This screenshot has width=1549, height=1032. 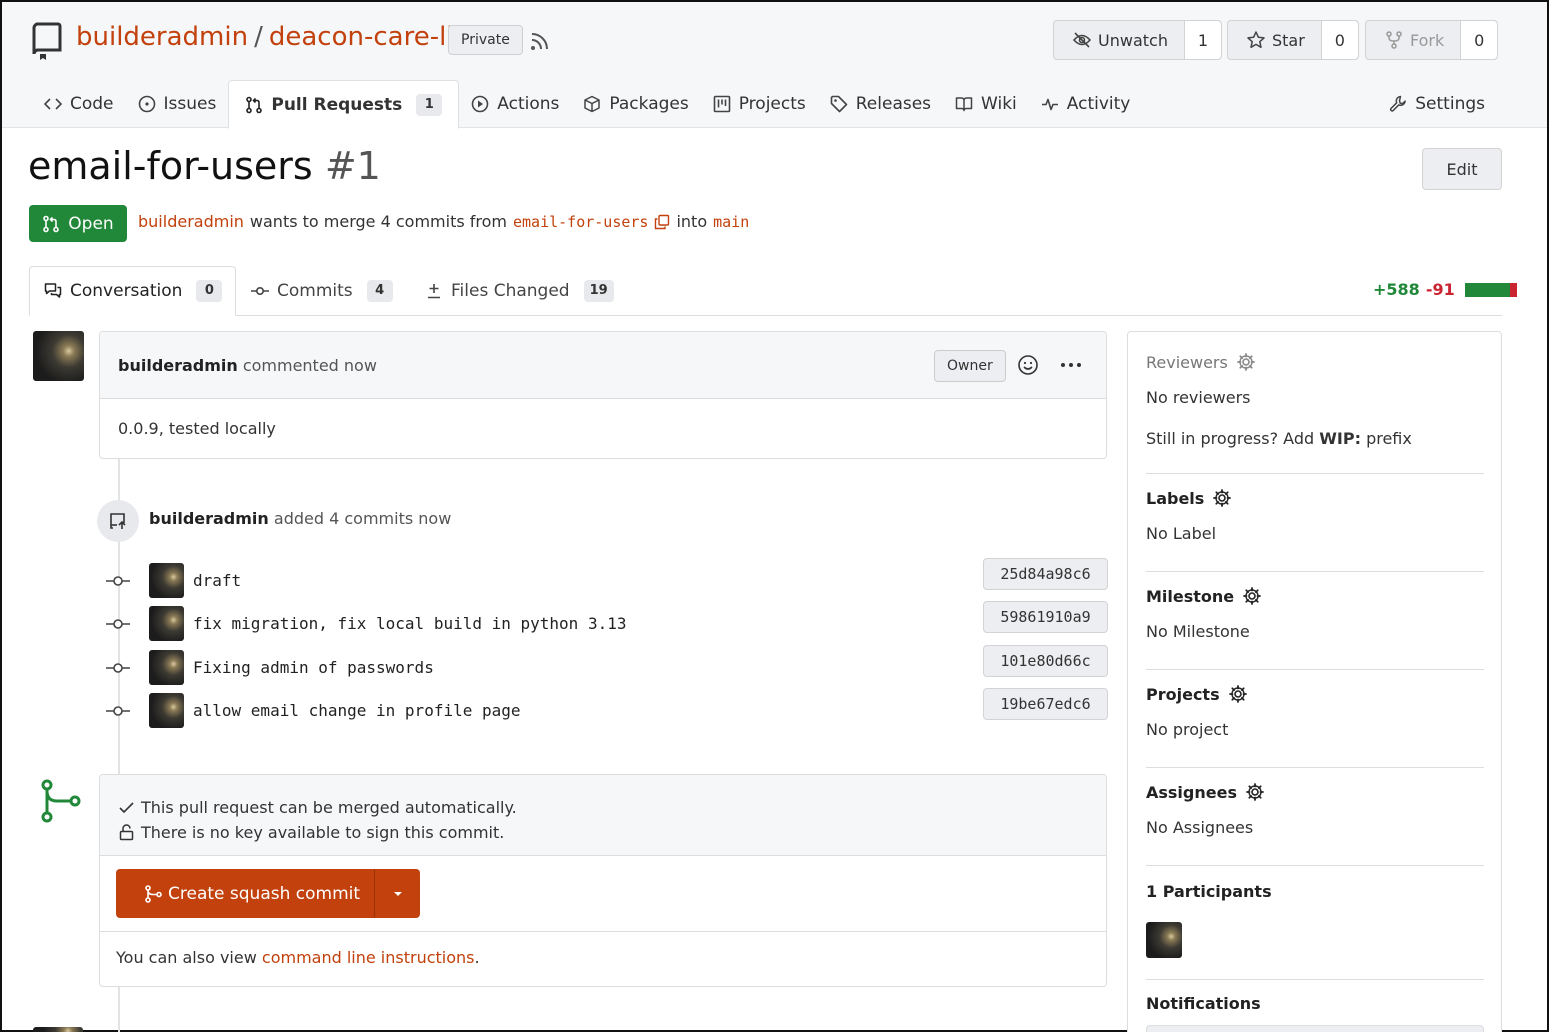 What do you see at coordinates (53, 290) in the screenshot?
I see `comments-icon` at bounding box center [53, 290].